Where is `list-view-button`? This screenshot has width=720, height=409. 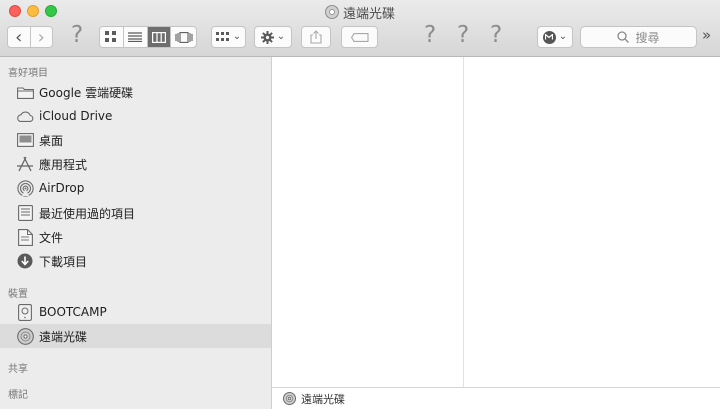 list-view-button is located at coordinates (136, 37).